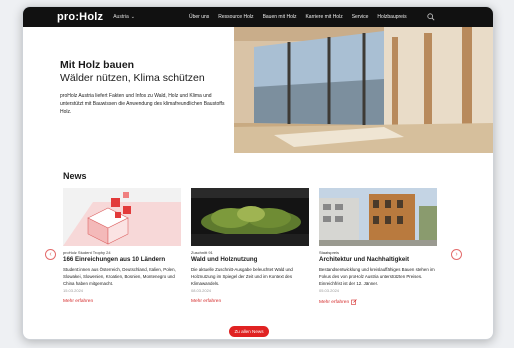 The width and height of the screenshot is (514, 348). I want to click on card-title: Architektur und Nachhaltigkeit, so click(378, 259).